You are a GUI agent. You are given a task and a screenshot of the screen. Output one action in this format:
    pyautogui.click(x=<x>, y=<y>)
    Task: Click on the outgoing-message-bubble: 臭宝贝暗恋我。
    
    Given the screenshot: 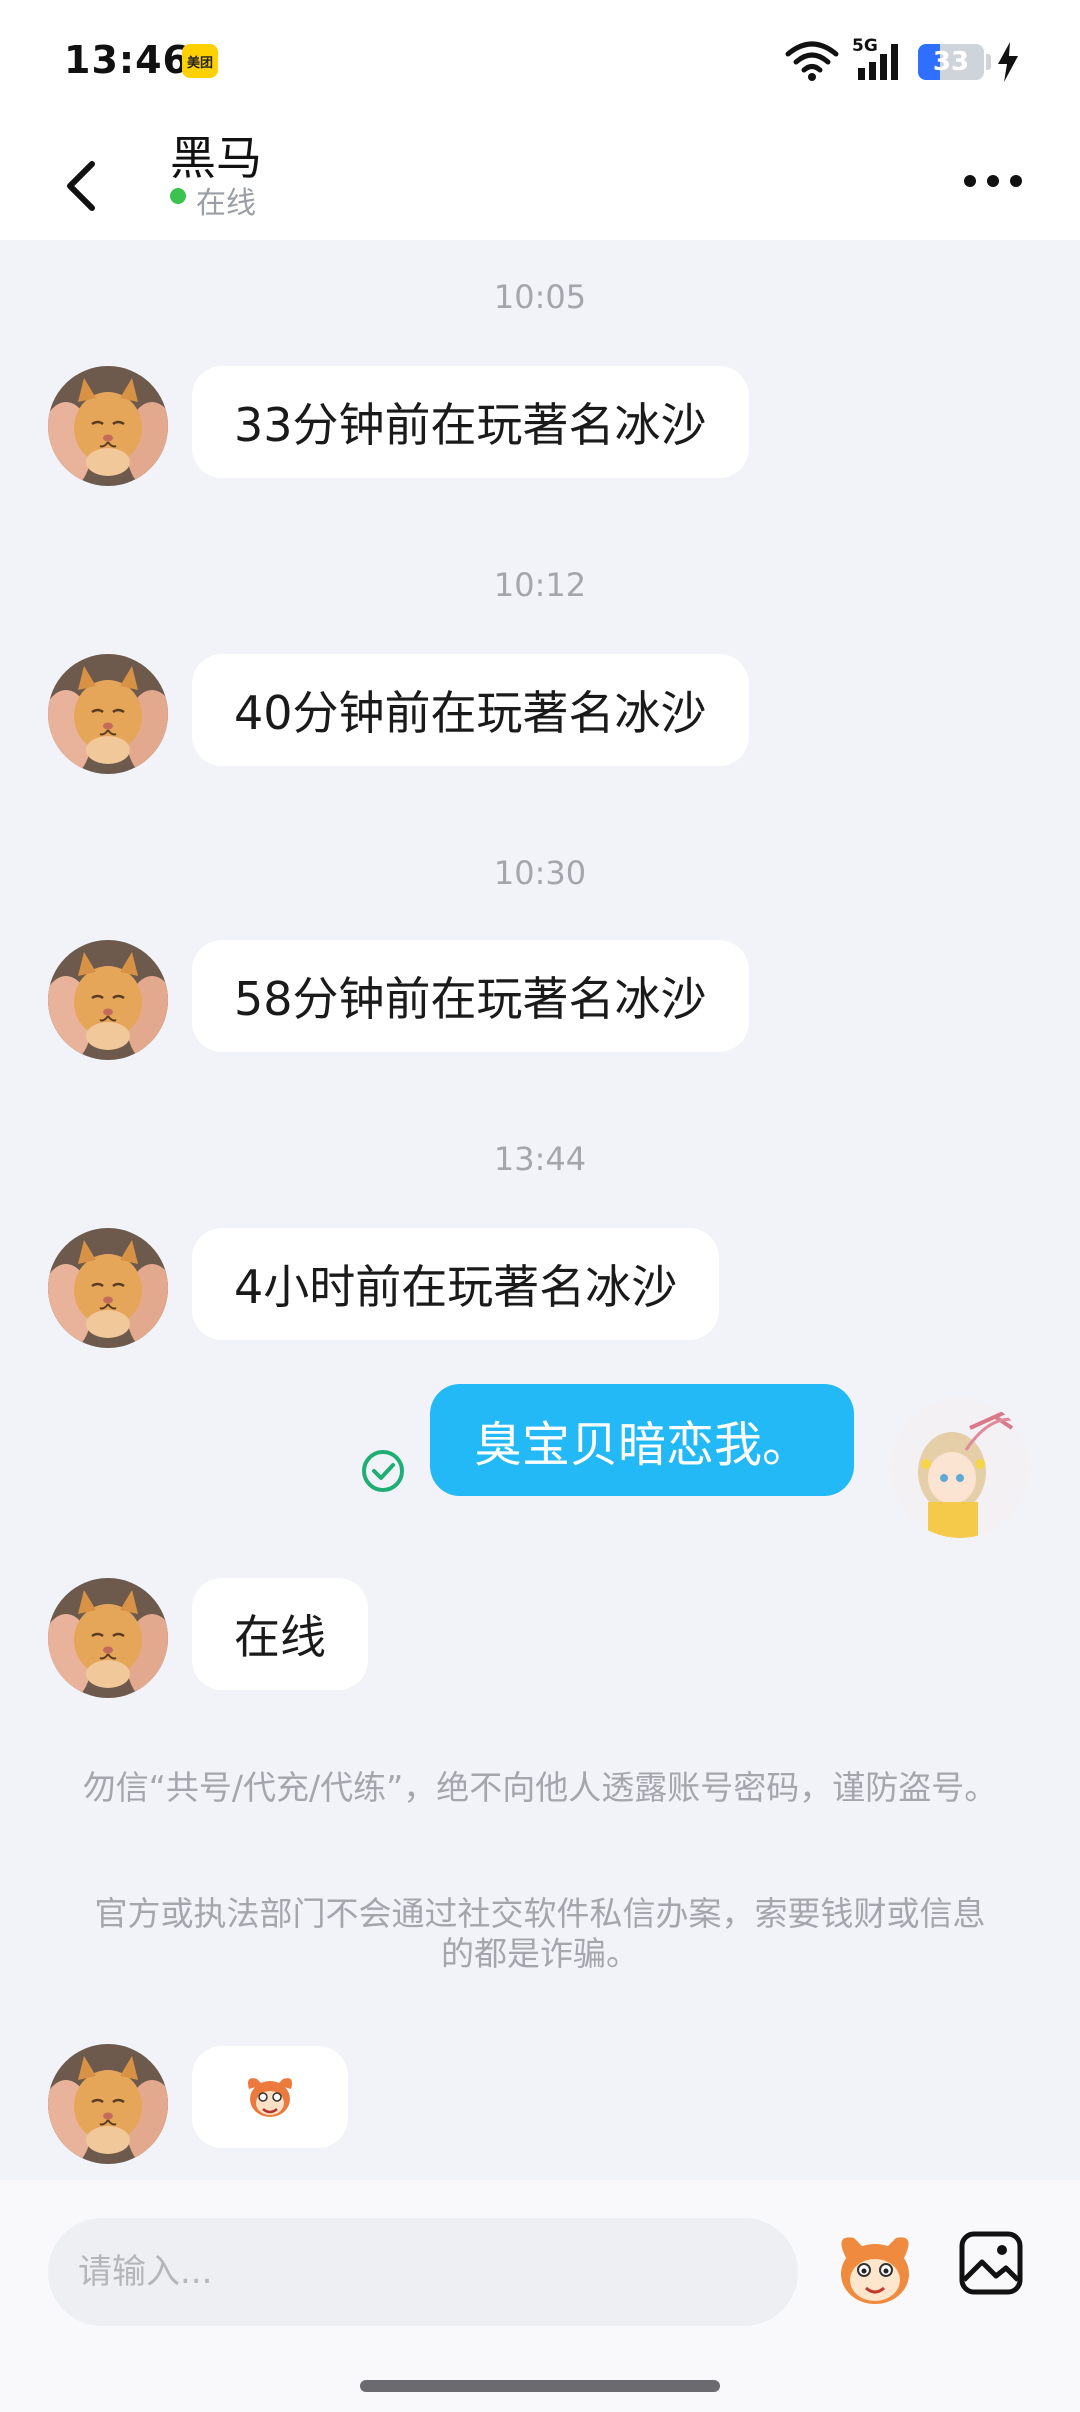 What is the action you would take?
    pyautogui.click(x=642, y=1440)
    